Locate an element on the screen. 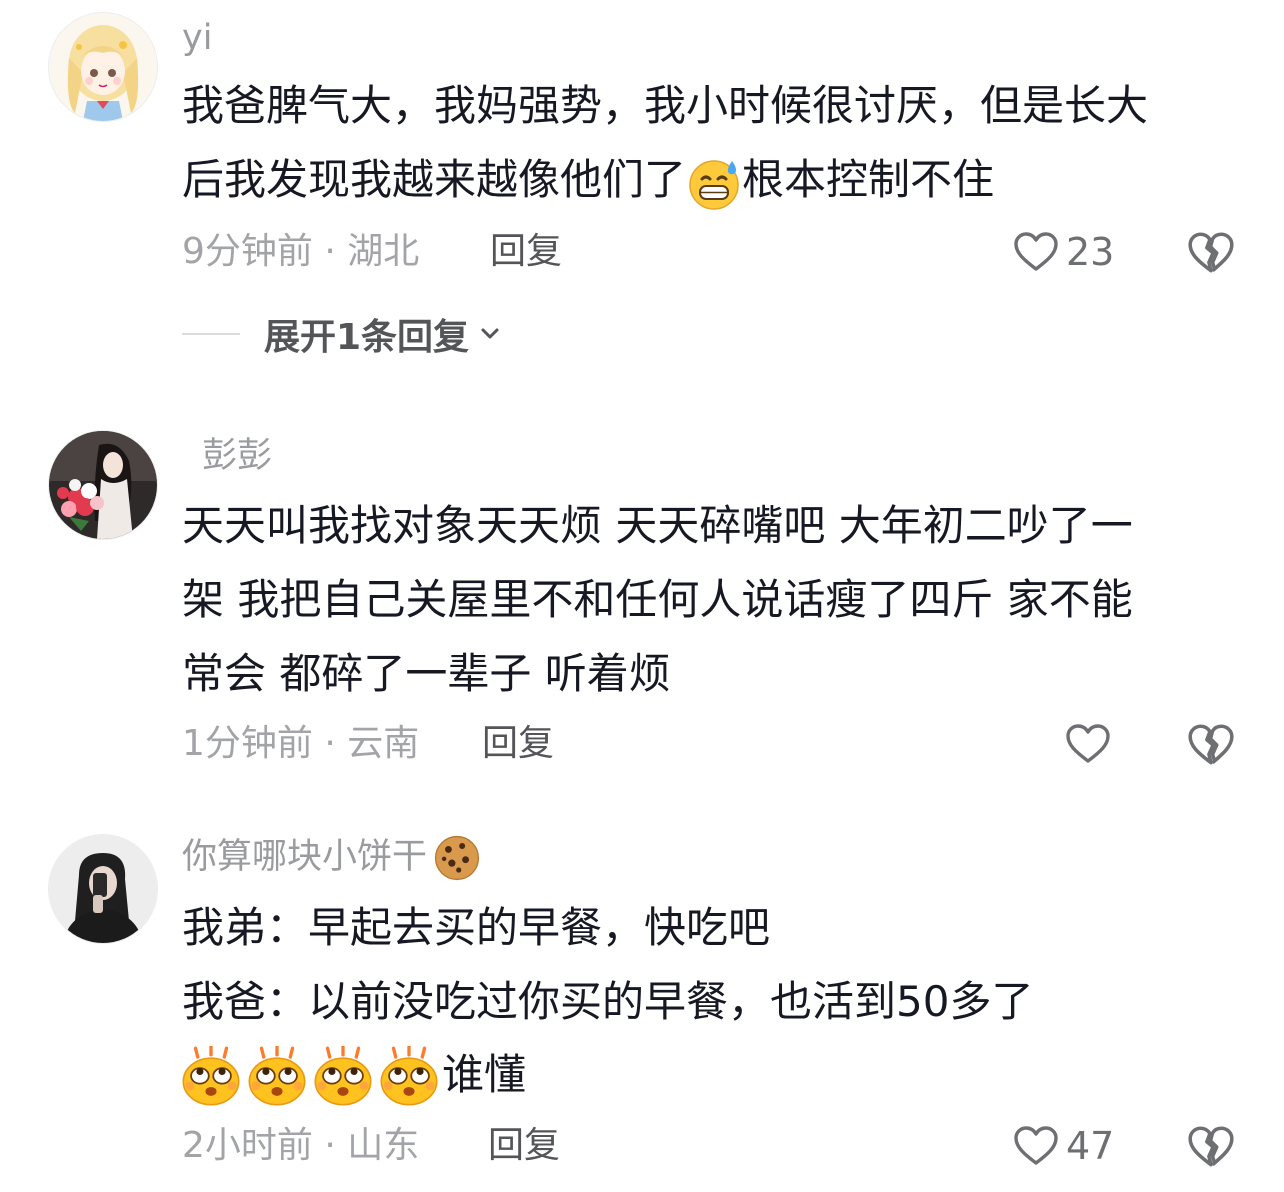 The height and width of the screenshot is (1192, 1284). like-count: 47 is located at coordinates (1090, 1146).